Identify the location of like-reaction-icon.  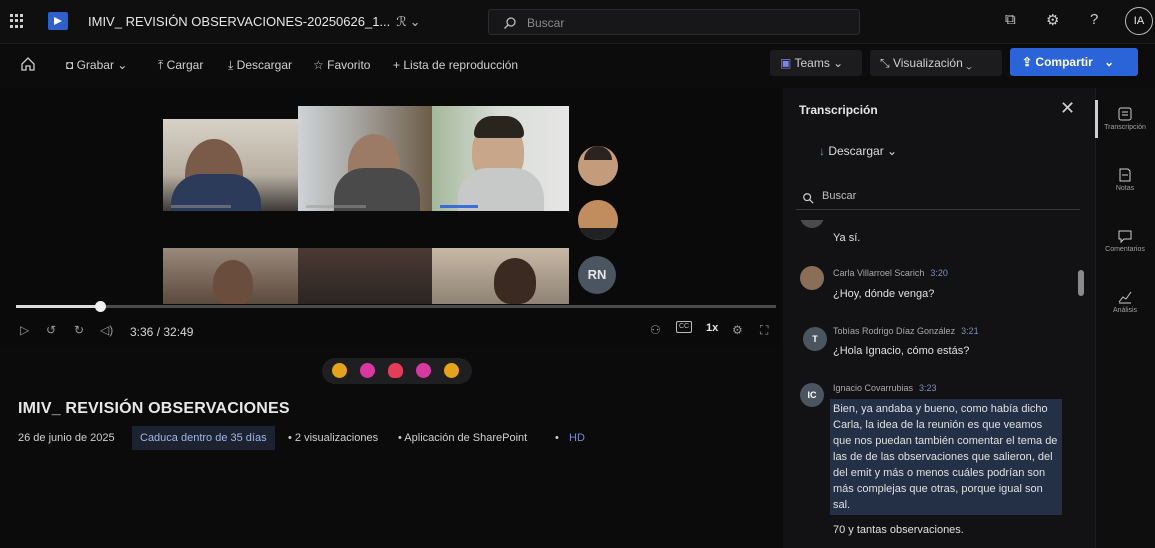
(339, 370).